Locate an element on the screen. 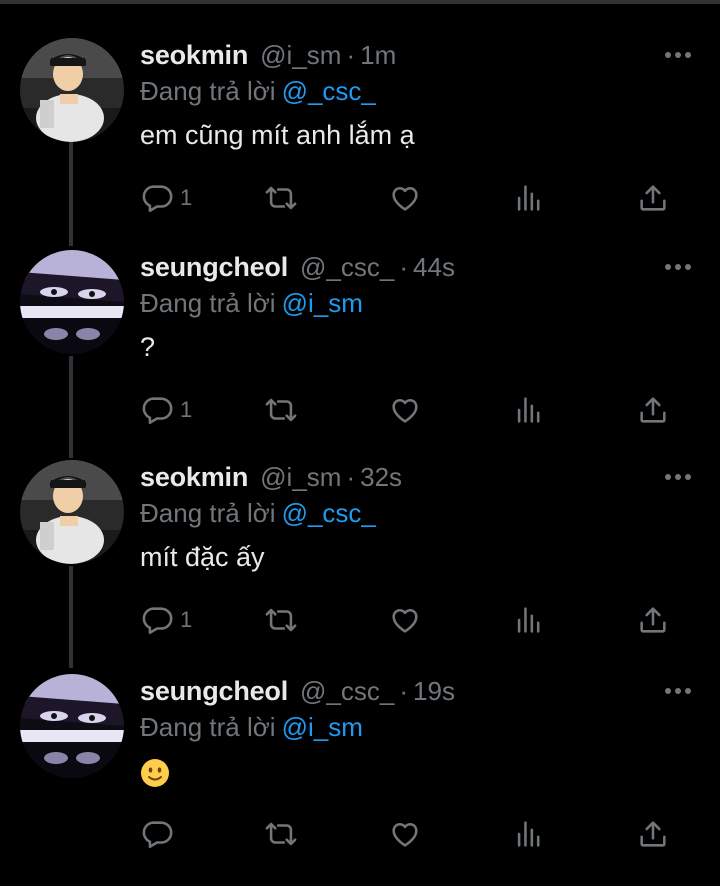 This screenshot has height=886, width=720. tweet-header: seokmin @i_sm · 32s is located at coordinates (271, 479).